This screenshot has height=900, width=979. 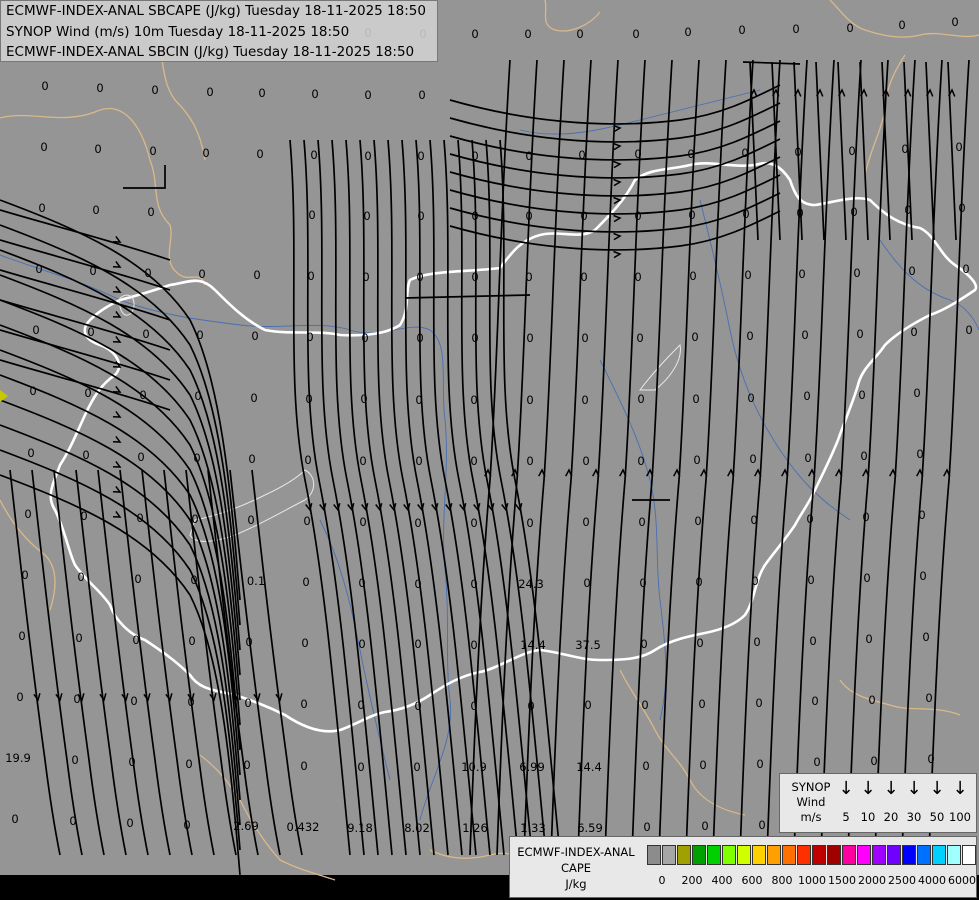 What do you see at coordinates (256, 581) in the screenshot?
I see `station-value: 0.1` at bounding box center [256, 581].